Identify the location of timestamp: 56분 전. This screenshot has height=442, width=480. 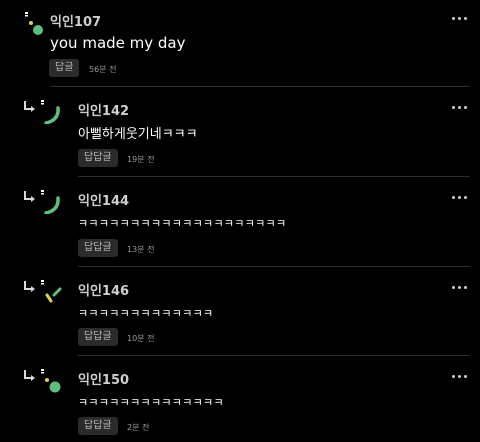
(103, 69).